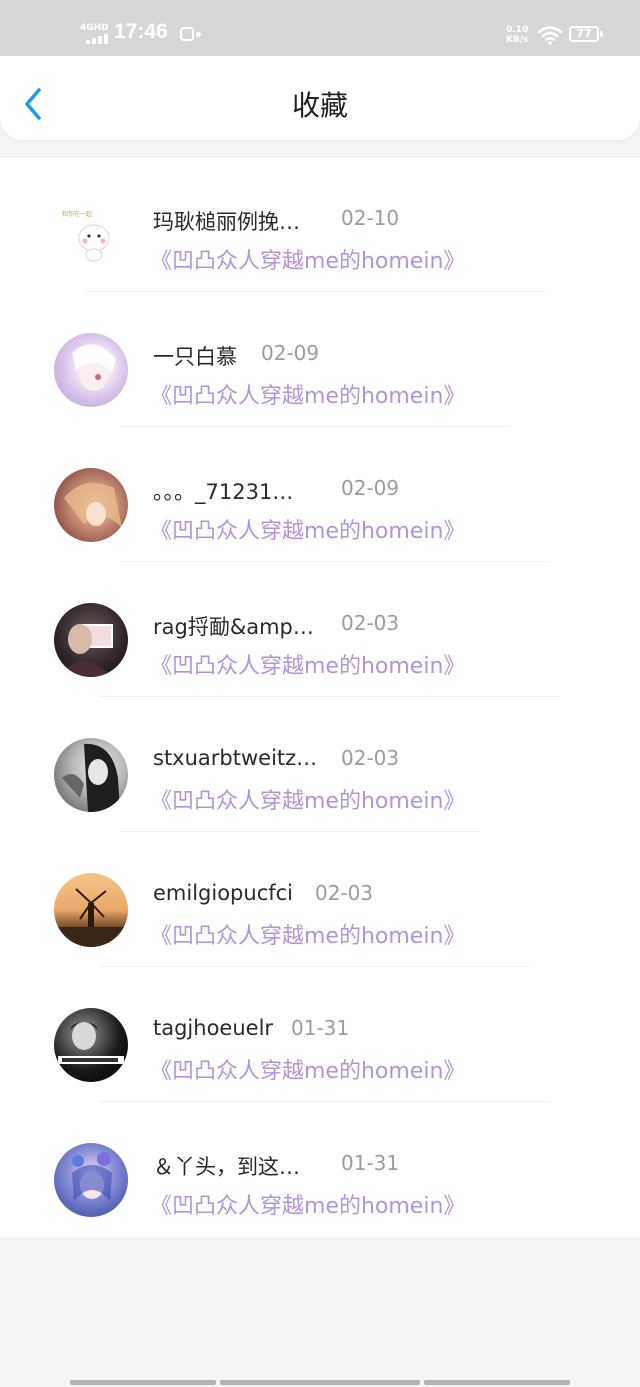  I want to click on wifi-icon, so click(550, 35).